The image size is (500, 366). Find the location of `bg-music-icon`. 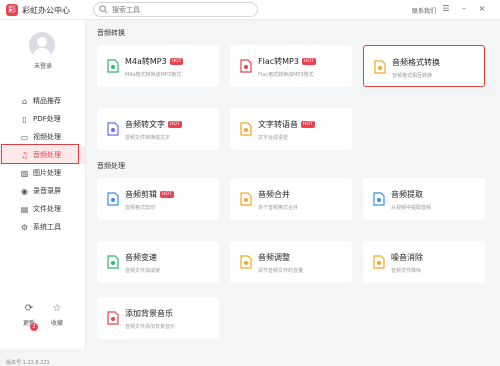

bg-music-icon is located at coordinates (113, 318).